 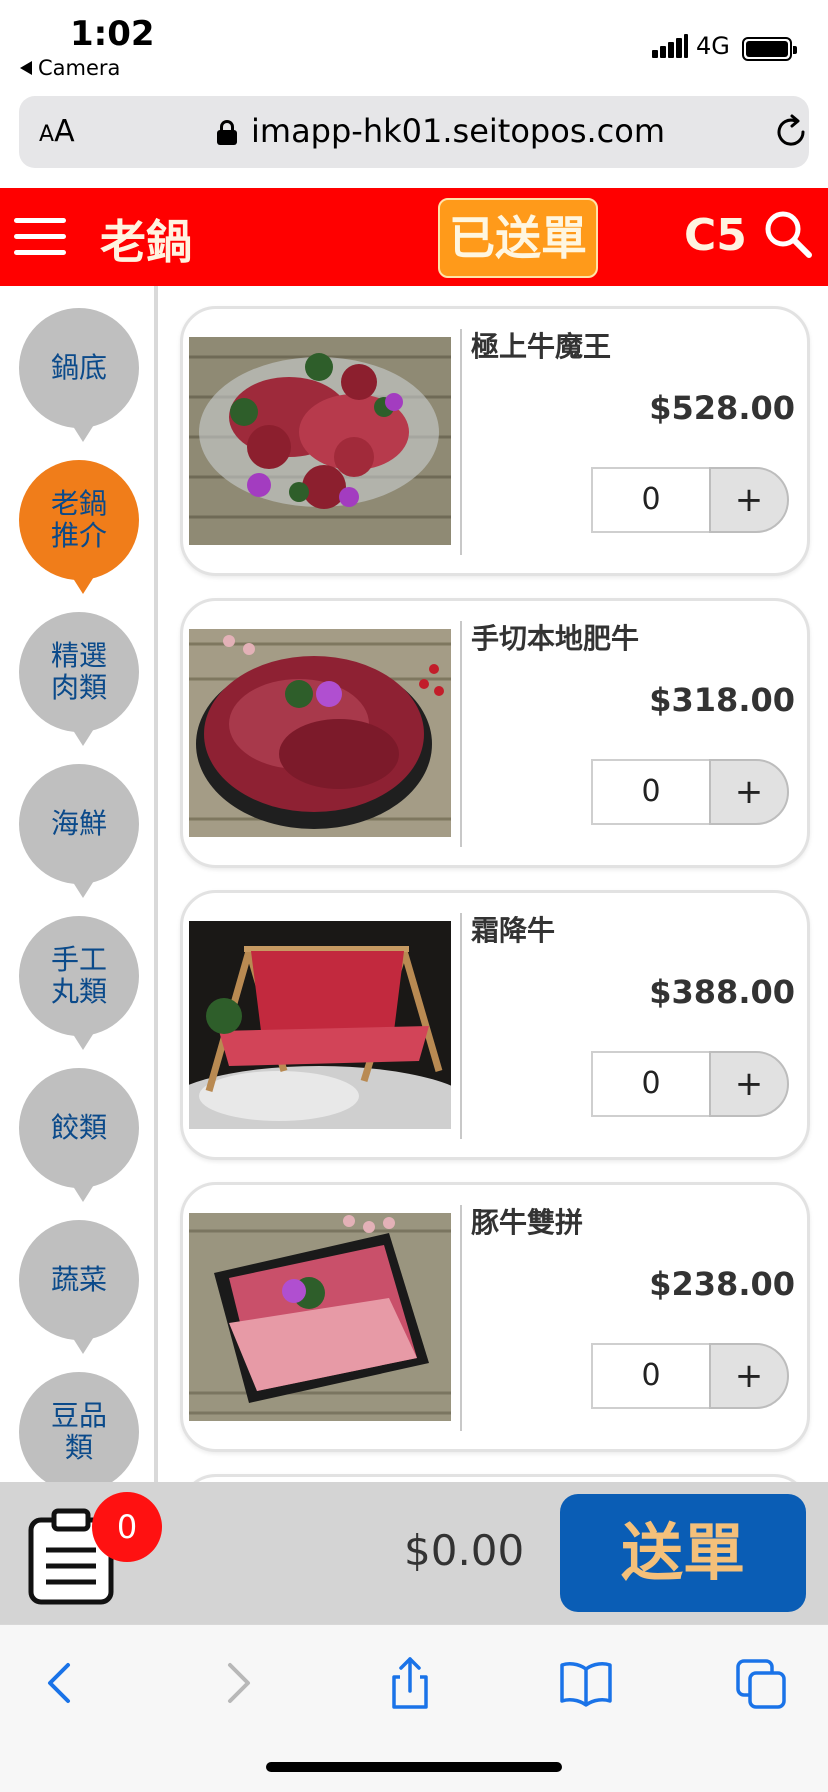 I want to click on back-app-label: Camera, so click(x=79, y=68).